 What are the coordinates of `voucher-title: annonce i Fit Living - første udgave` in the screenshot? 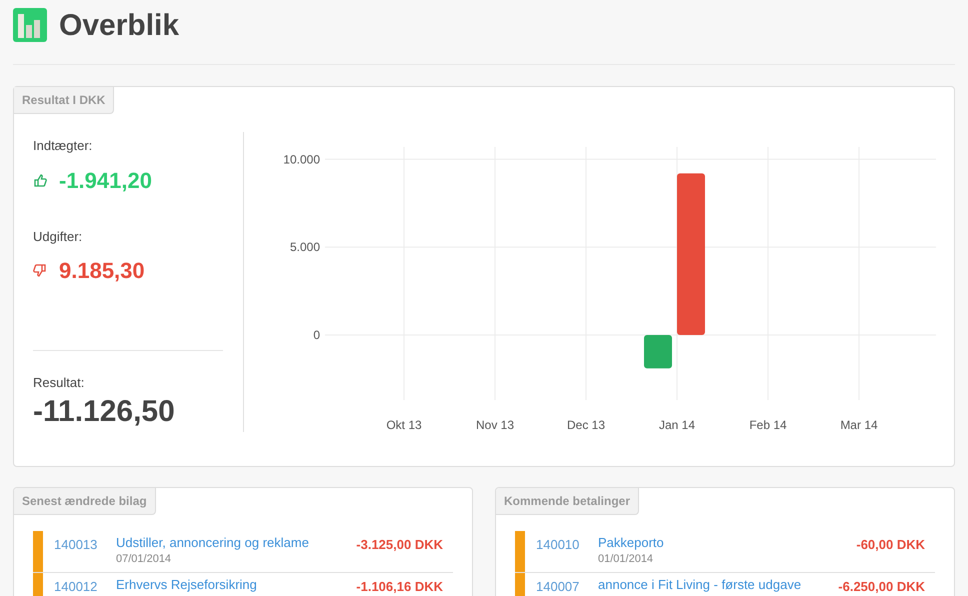 It's located at (718, 584).